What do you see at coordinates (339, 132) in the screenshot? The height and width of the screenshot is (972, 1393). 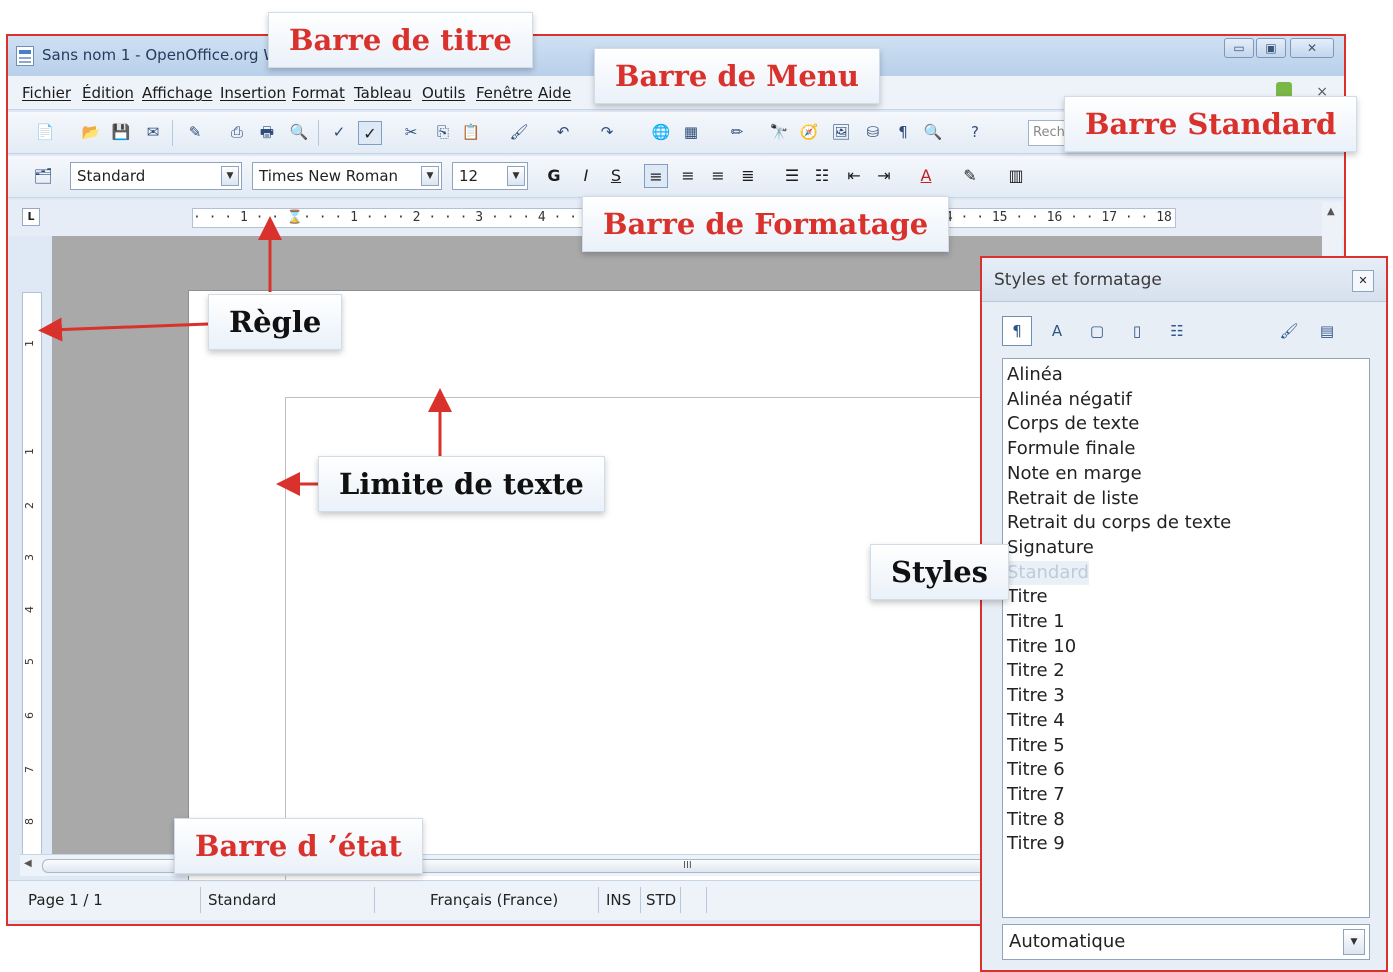 I see `spellcheck-icon: ✓` at bounding box center [339, 132].